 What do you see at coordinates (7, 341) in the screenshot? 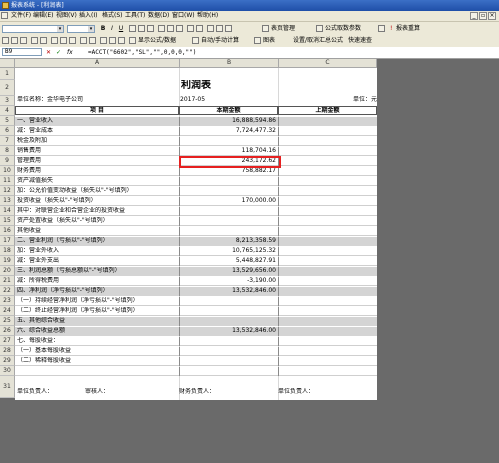
I see `row-header: 27` at bounding box center [7, 341].